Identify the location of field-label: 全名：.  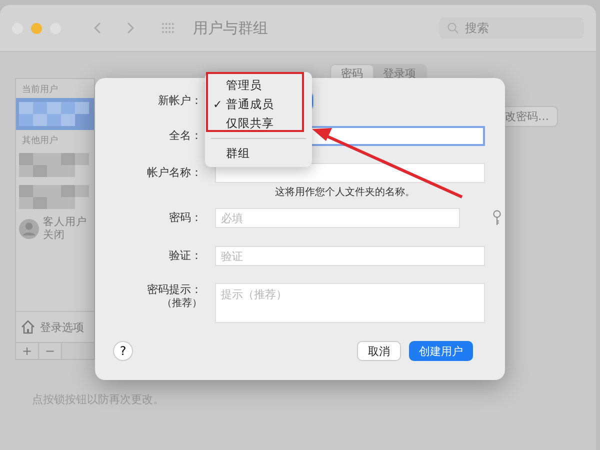
(185, 136).